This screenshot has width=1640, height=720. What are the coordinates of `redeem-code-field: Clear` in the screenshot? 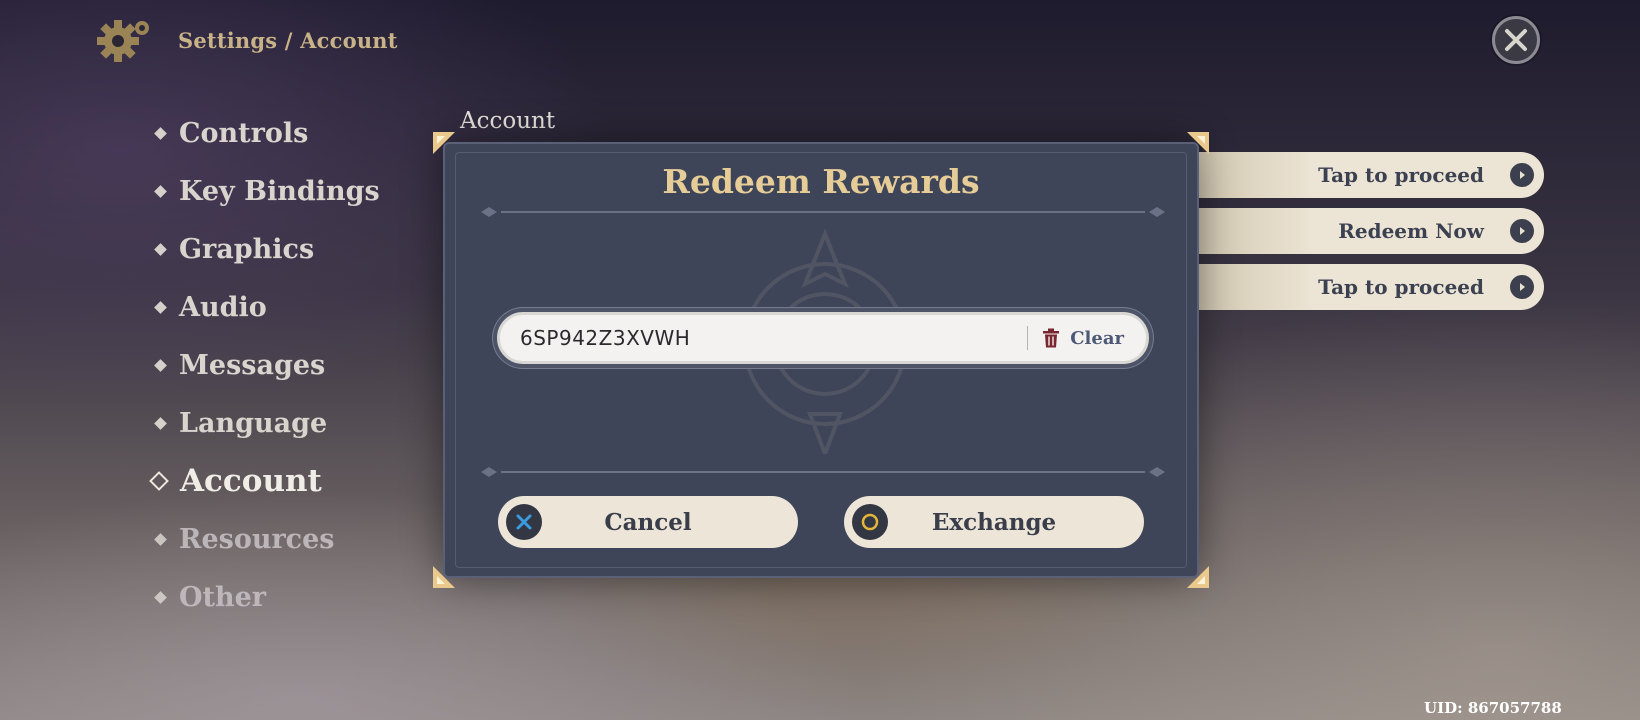 It's located at (823, 338).